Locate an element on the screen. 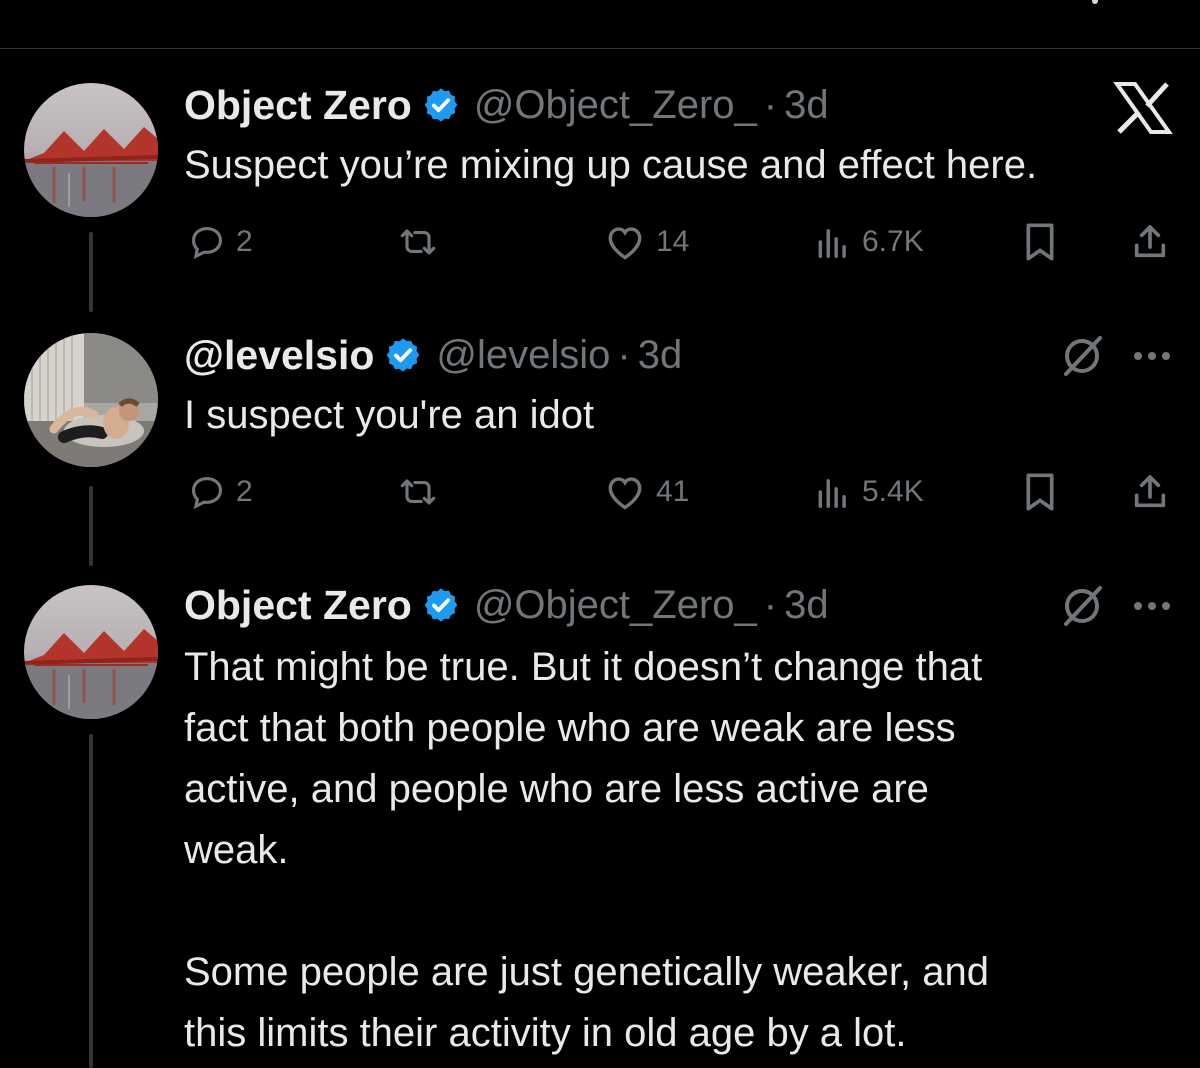 The image size is (1200, 1068). tweet-actions: 2 41 5.4K is located at coordinates (684, 492).